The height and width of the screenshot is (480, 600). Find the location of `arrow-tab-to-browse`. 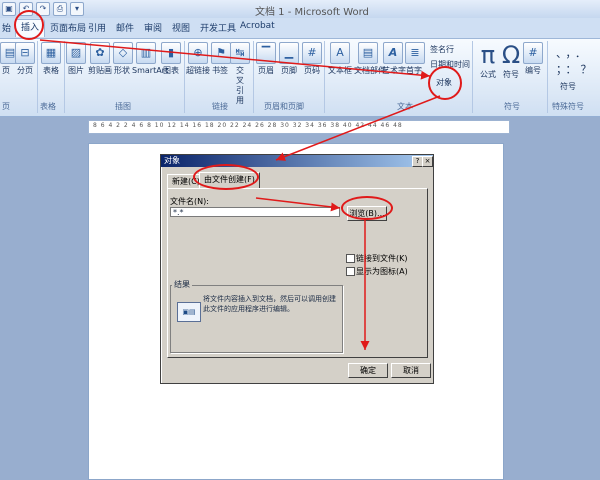

arrow-tab-to-browse is located at coordinates (298, 204).